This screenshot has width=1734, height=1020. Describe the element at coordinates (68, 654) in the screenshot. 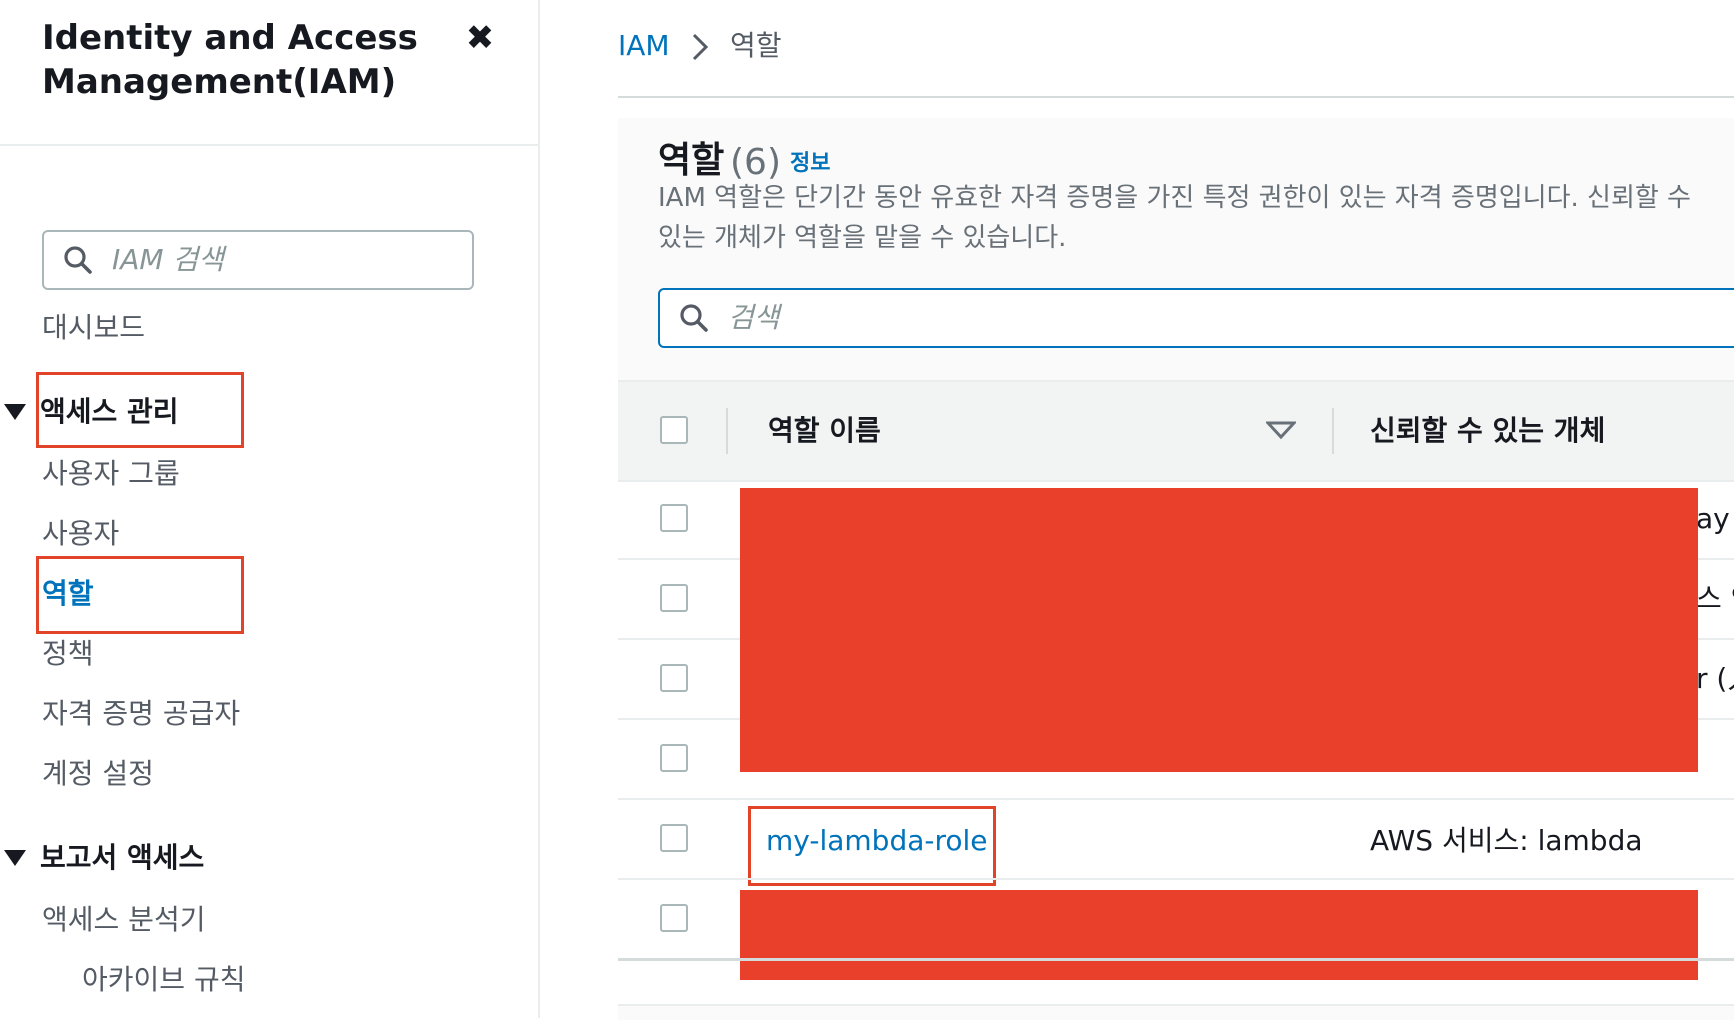

I see `sidebar-item-policies: 정책` at that location.